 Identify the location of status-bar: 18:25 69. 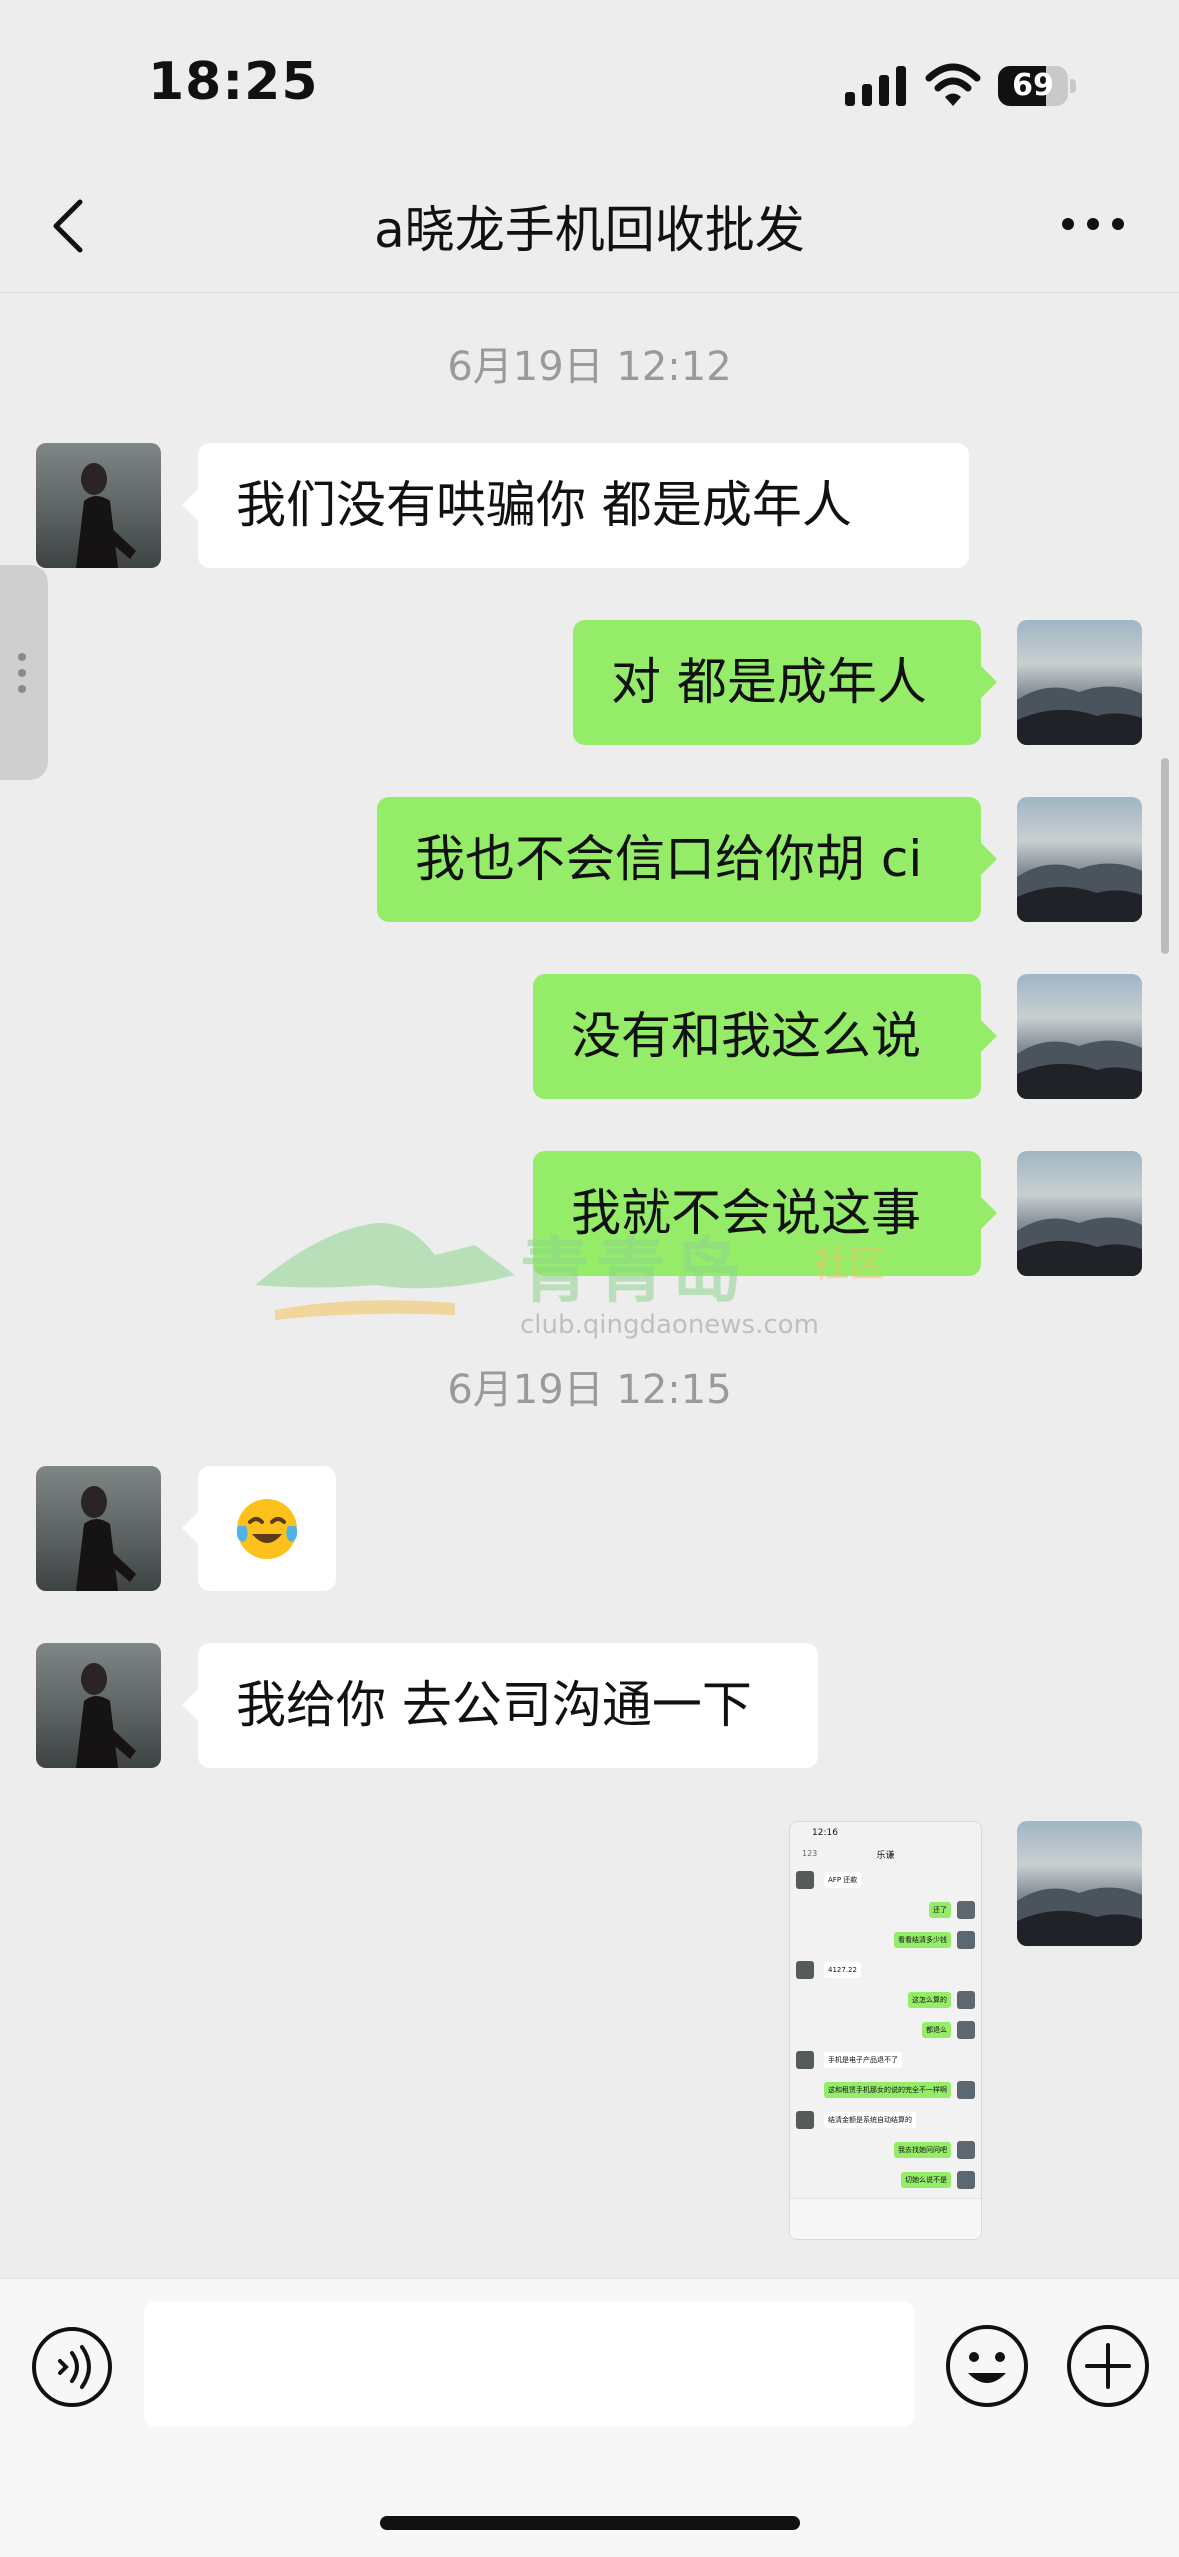
(589, 80).